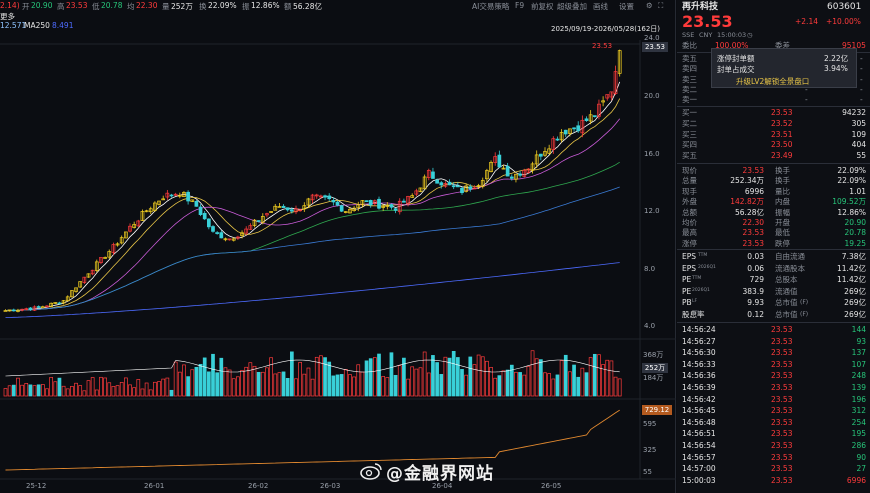  I want to click on lv2-popup: 涨停封单额 2.22亿 封单占成交 3.94% 升级LV2解锁全景盘口, so click(784, 68).